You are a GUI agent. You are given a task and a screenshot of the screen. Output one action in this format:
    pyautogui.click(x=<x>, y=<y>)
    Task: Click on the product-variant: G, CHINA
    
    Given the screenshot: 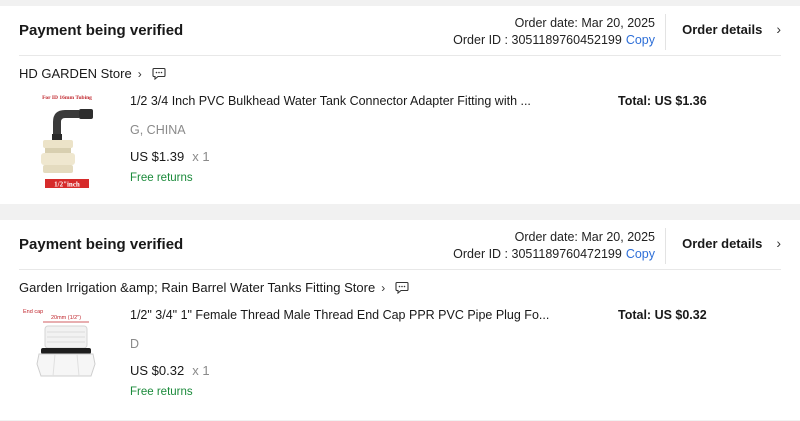 What is the action you would take?
    pyautogui.click(x=158, y=130)
    